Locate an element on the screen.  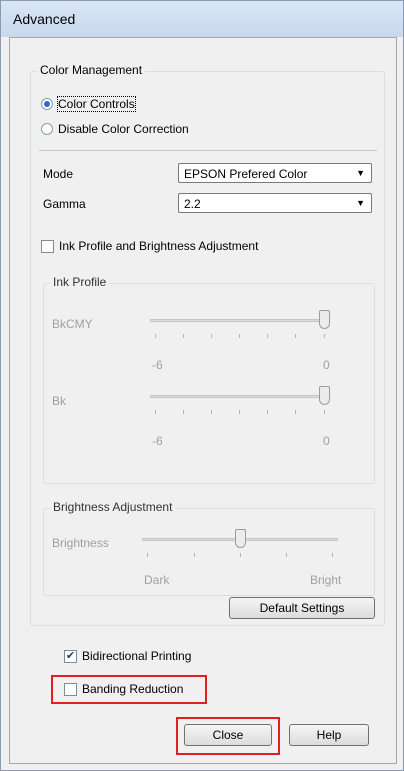
banding-reduction-checkbox: Banding Reduction is located at coordinates (123, 689).